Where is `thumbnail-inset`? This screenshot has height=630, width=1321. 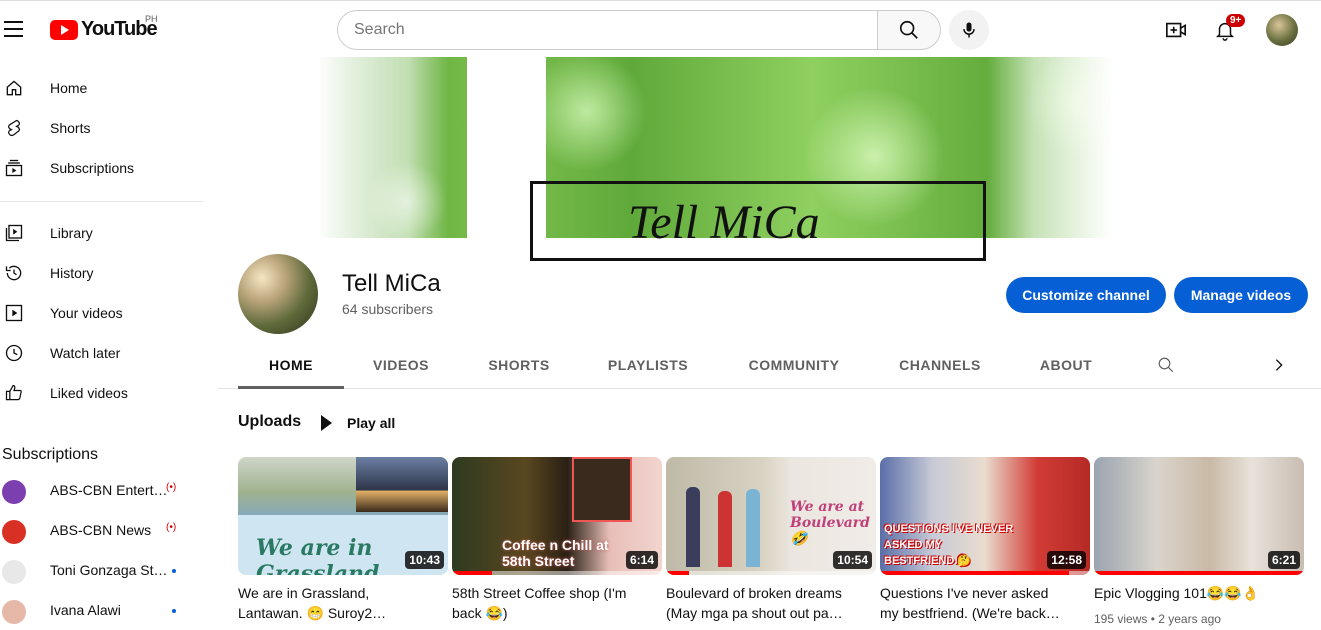
thumbnail-inset is located at coordinates (402, 484).